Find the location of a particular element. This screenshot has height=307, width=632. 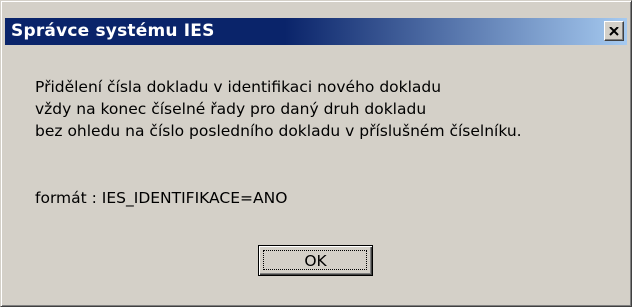

close-icon is located at coordinates (614, 31).